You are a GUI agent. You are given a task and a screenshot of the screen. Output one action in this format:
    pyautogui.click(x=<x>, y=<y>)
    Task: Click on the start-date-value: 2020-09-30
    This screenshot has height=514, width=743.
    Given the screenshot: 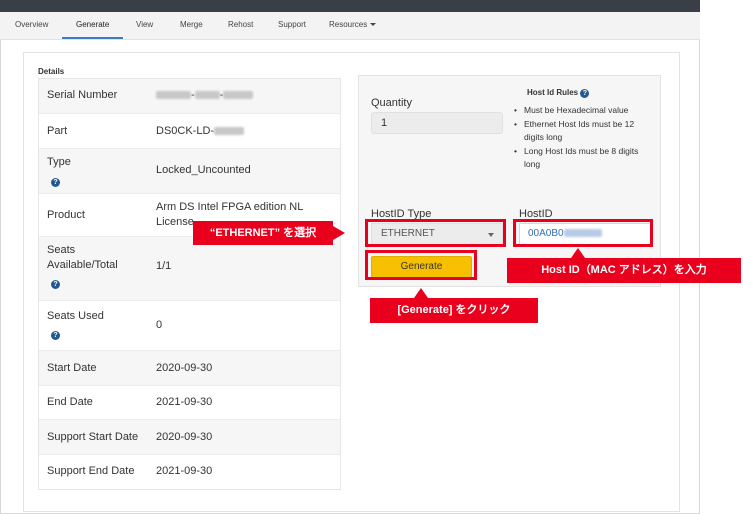 What is the action you would take?
    pyautogui.click(x=184, y=368)
    